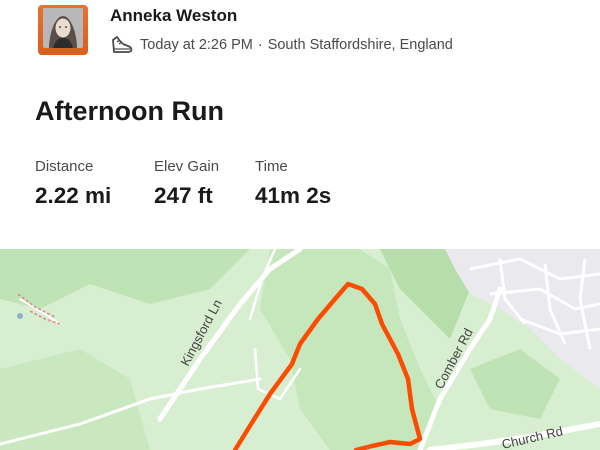  What do you see at coordinates (293, 195) in the screenshot?
I see `stat-value: 41m 2s` at bounding box center [293, 195].